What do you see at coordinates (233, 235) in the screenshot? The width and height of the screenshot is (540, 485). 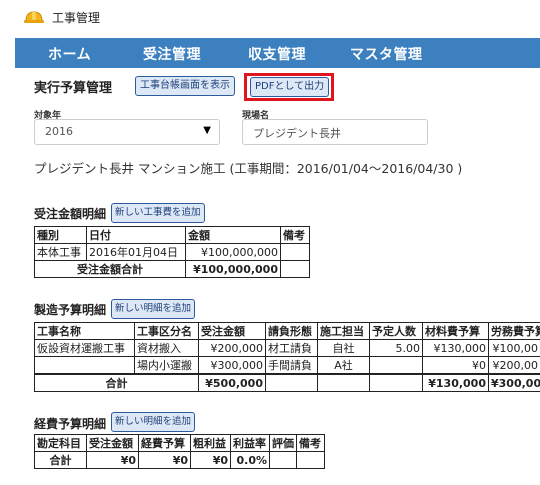 I see `column-header: 金額` at bounding box center [233, 235].